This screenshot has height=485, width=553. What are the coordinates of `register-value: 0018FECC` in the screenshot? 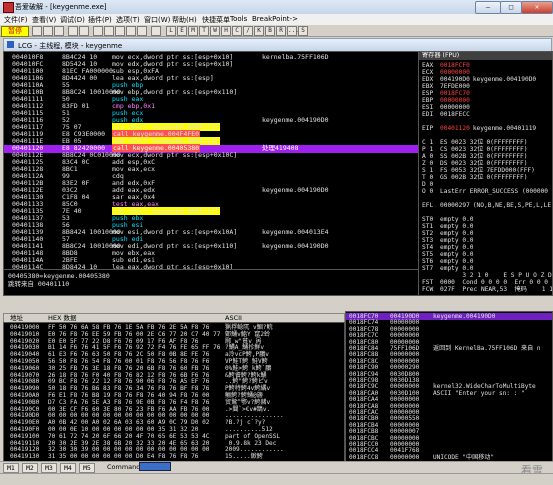 It's located at (455, 114).